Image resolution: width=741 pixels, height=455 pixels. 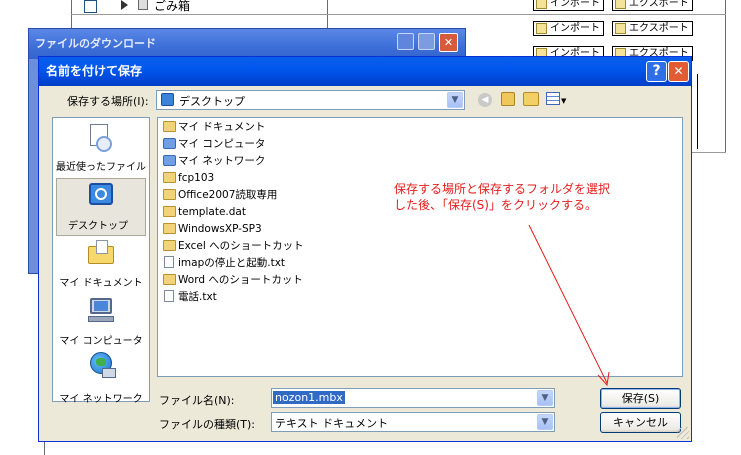 What do you see at coordinates (485, 100) in the screenshot?
I see `back-icon: ◀` at bounding box center [485, 100].